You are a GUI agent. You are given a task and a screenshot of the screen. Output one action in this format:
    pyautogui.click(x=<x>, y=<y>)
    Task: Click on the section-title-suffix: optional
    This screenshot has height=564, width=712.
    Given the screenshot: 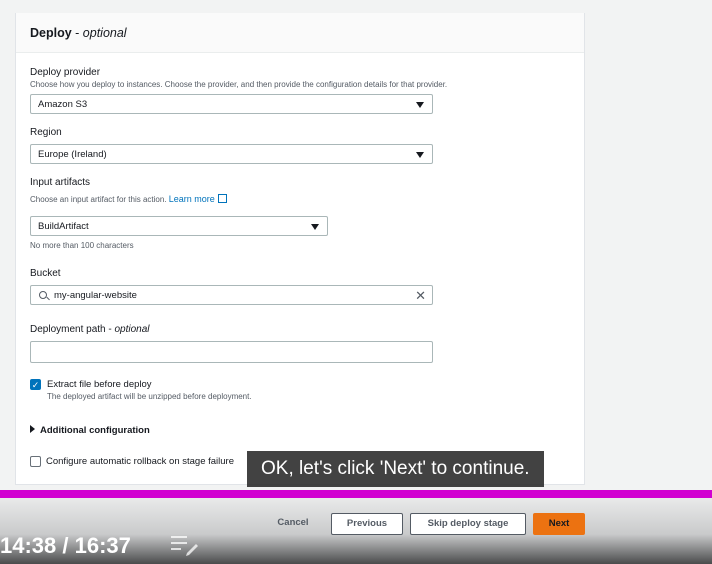 What is the action you would take?
    pyautogui.click(x=104, y=33)
    